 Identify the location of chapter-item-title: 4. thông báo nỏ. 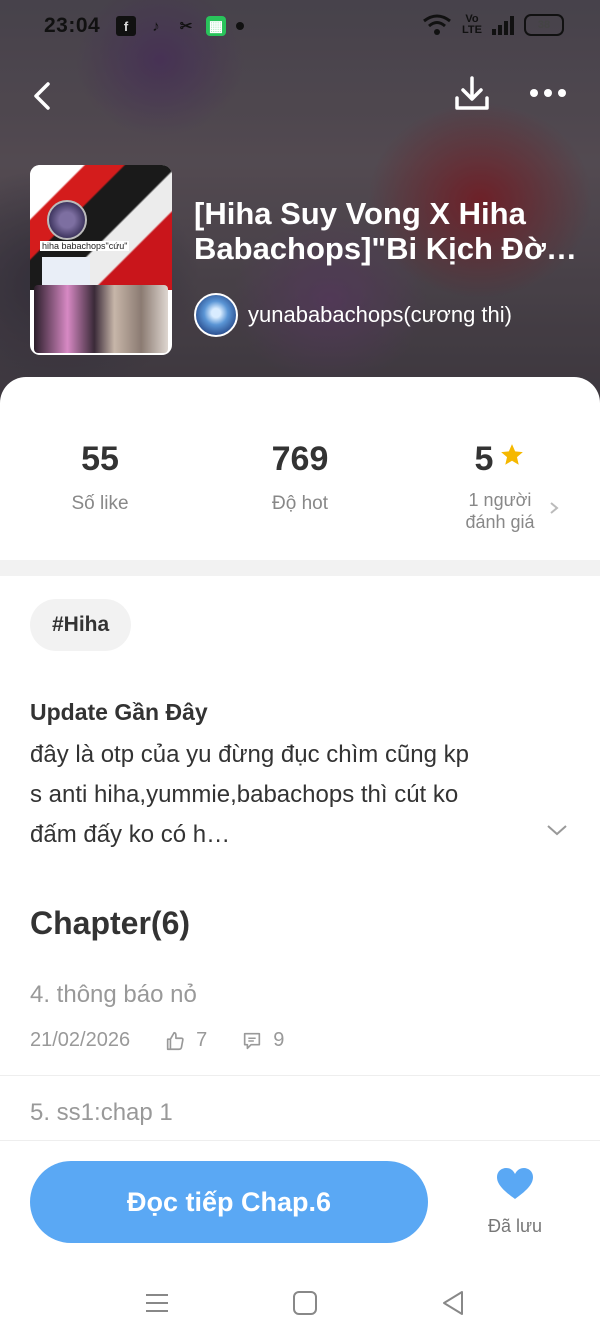
(113, 995).